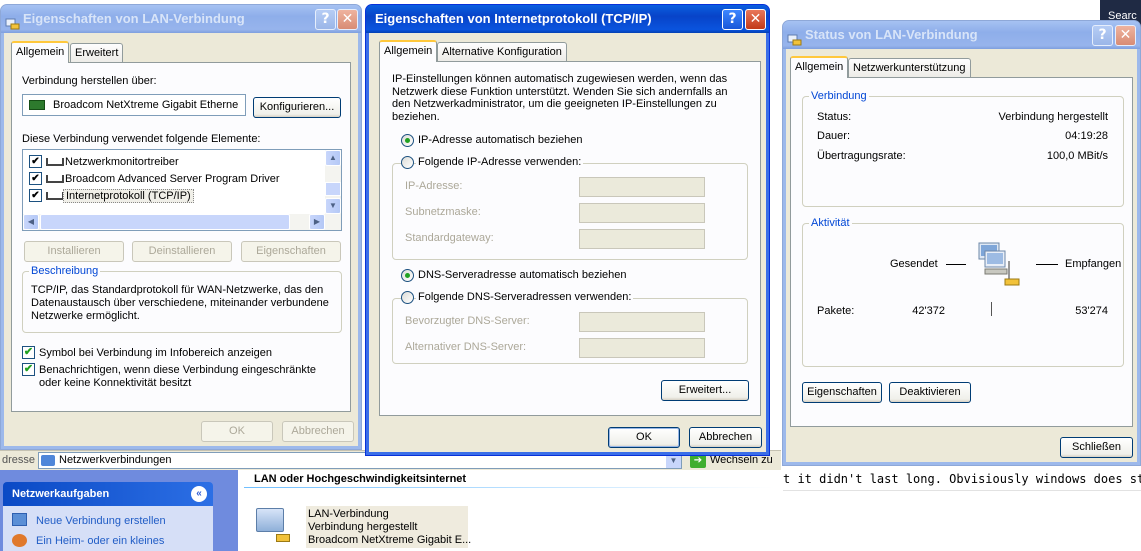 This screenshot has height=551, width=1141. I want to click on disable-button: Deaktivieren, so click(930, 392).